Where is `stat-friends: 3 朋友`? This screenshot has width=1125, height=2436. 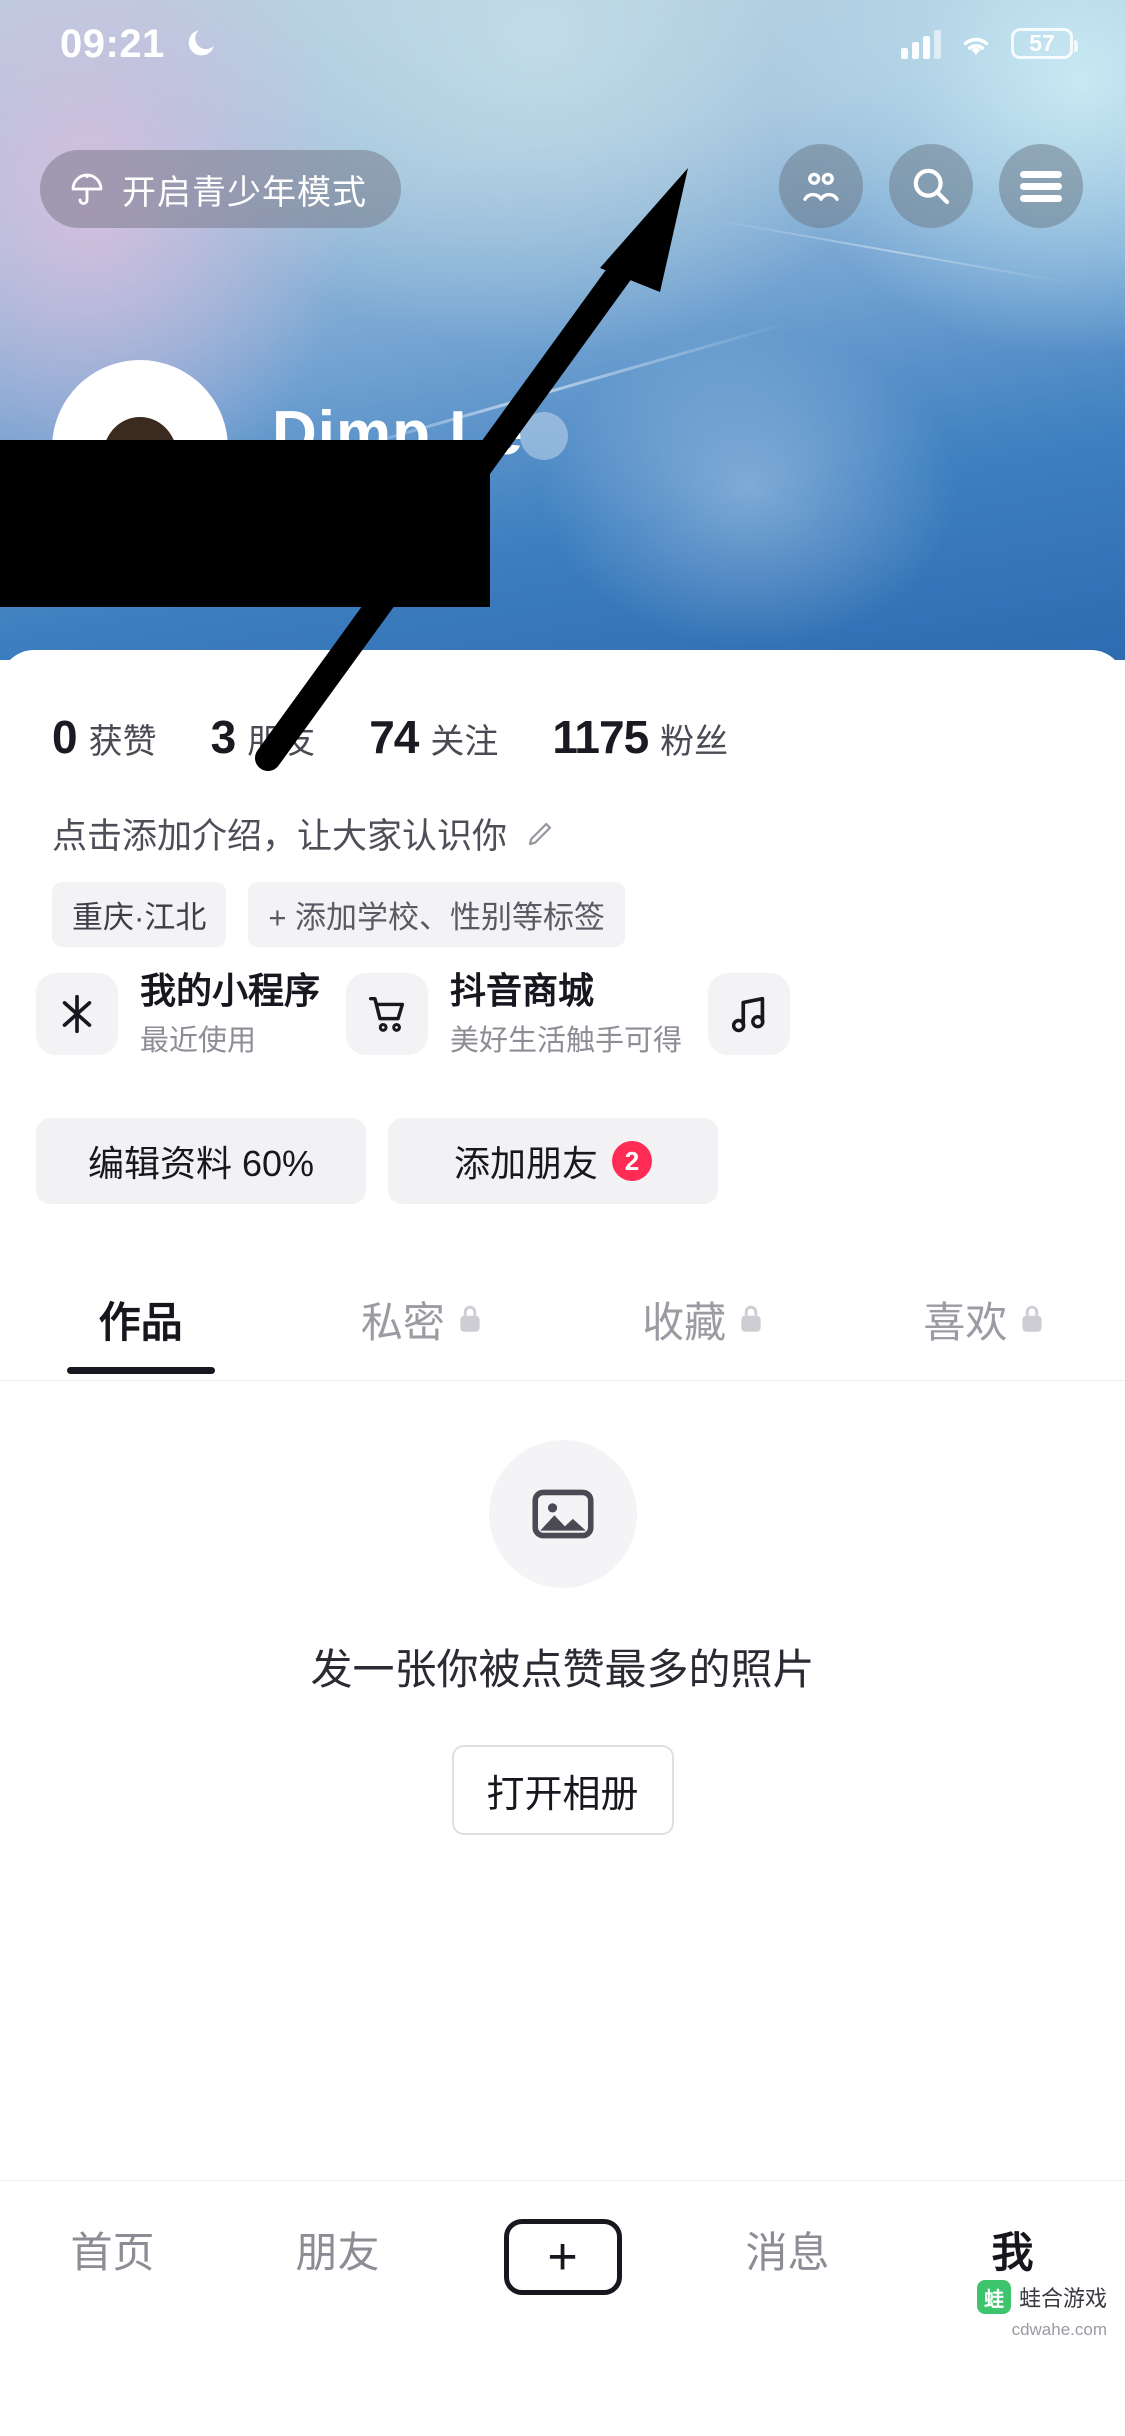 stat-friends: 3 朋友 is located at coordinates (263, 737).